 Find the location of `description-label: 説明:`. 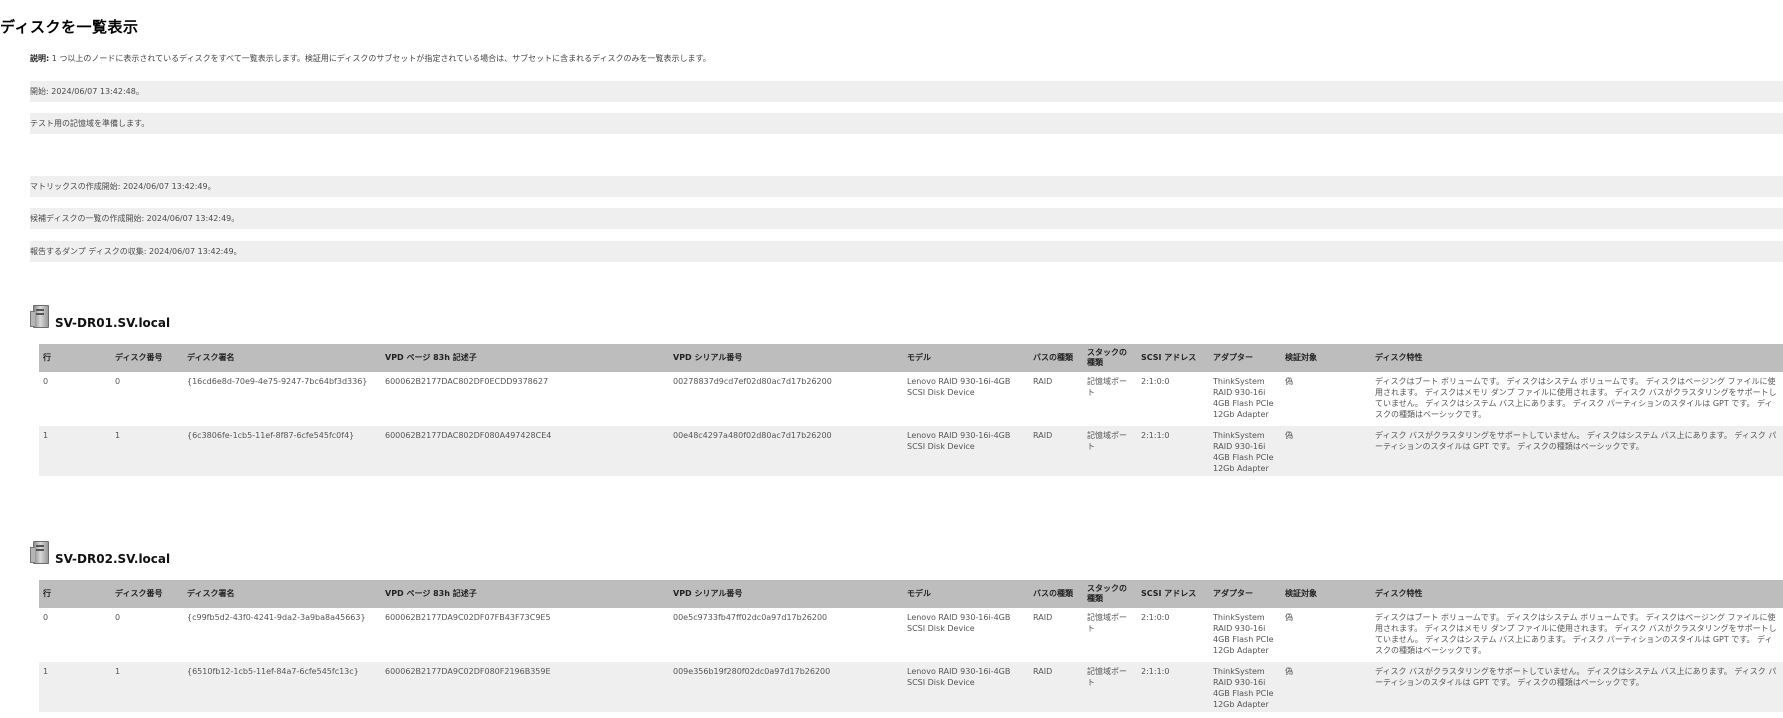

description-label: 説明: is located at coordinates (40, 58).